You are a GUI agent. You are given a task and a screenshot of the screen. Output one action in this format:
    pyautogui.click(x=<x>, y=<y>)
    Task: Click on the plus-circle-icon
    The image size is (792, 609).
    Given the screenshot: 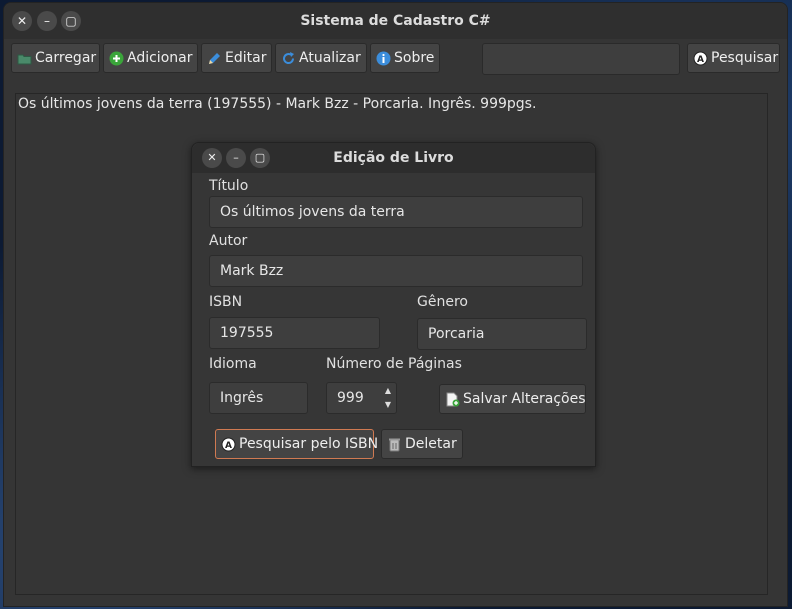 What is the action you would take?
    pyautogui.click(x=116, y=58)
    